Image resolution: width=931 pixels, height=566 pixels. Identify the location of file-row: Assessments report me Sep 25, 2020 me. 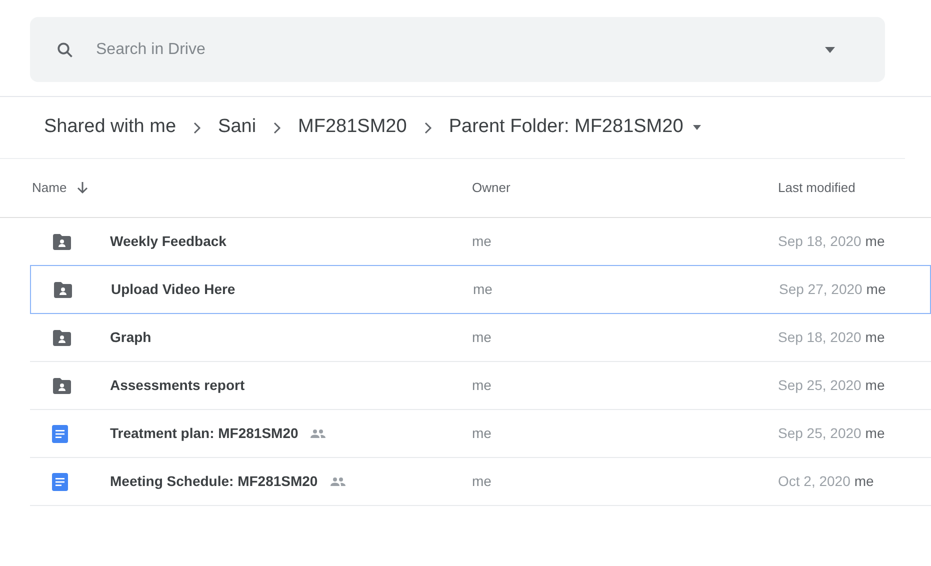
(480, 386).